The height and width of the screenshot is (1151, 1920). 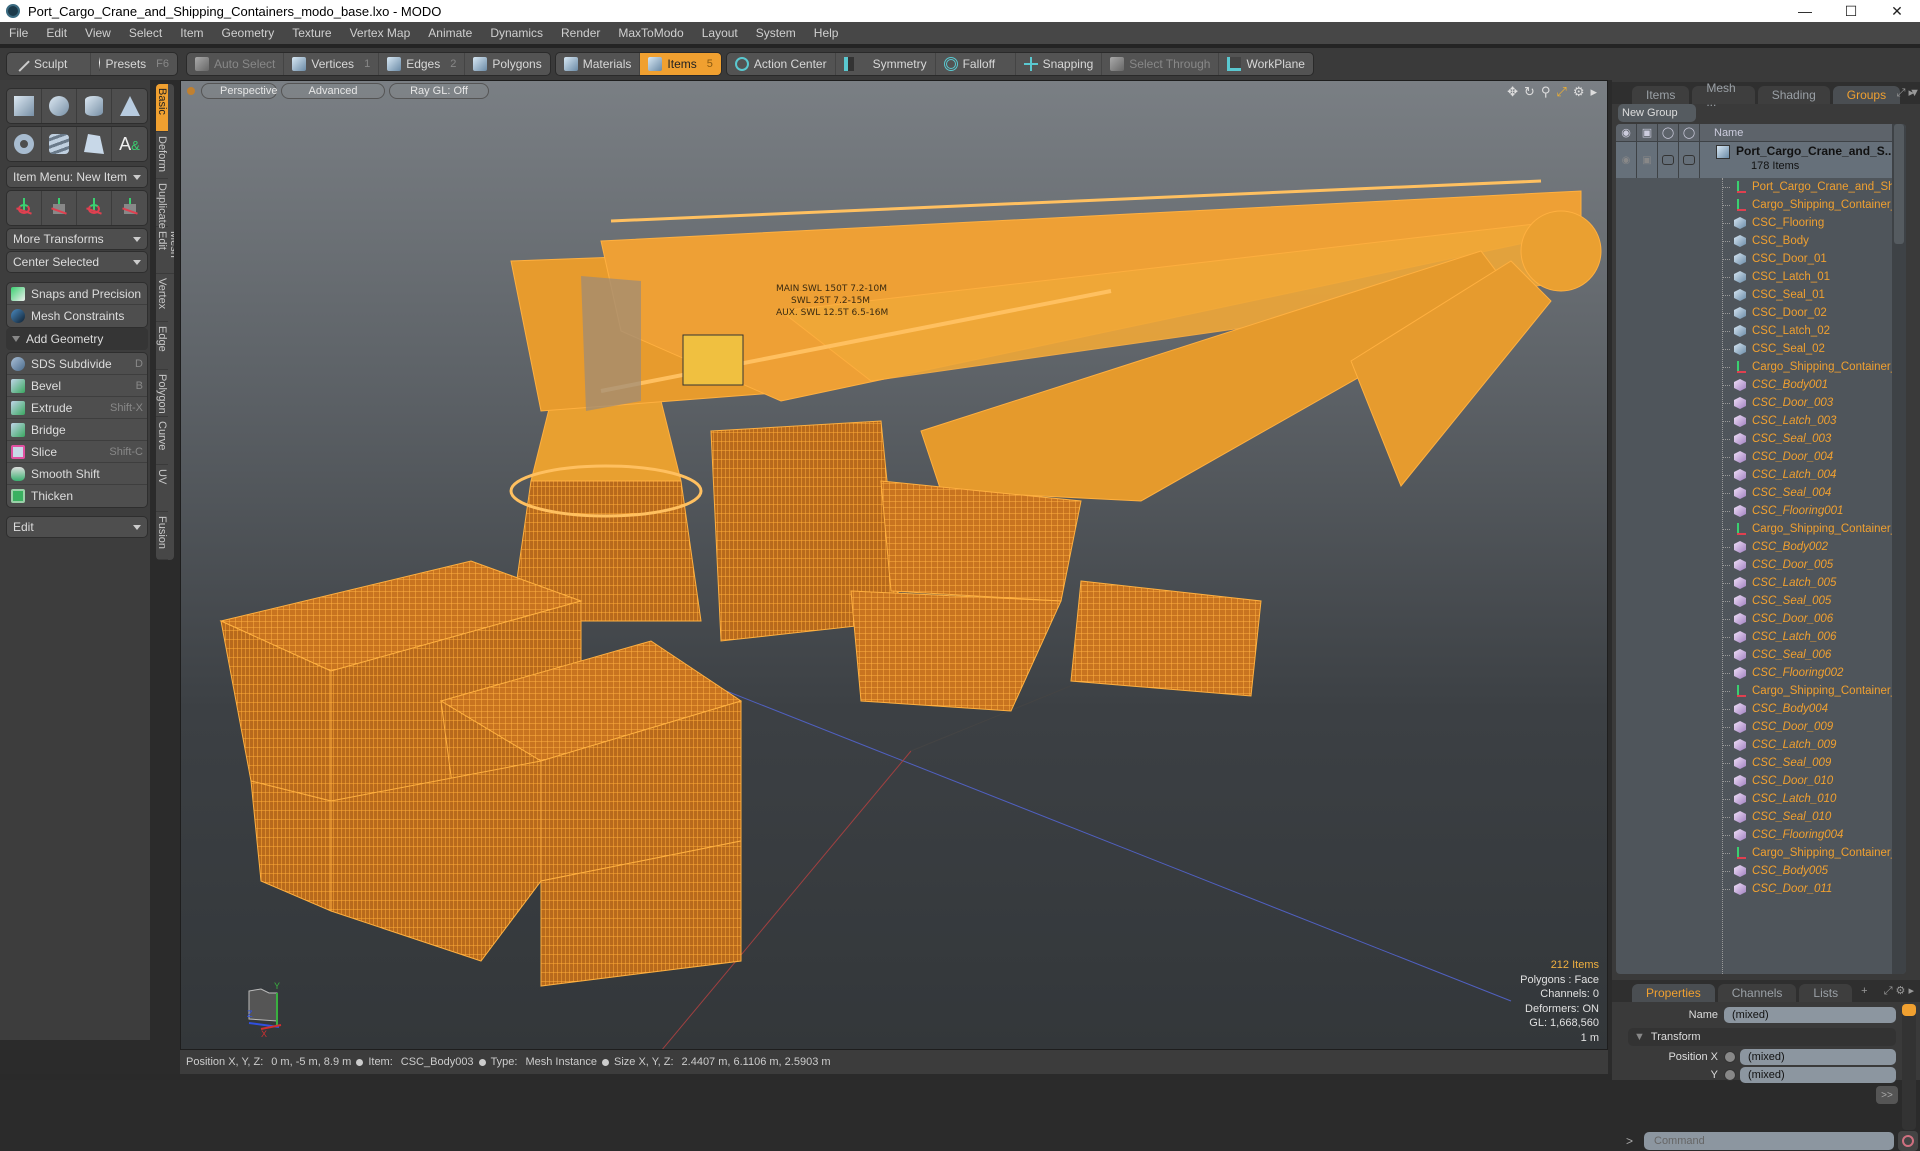 What do you see at coordinates (1761, 727) in the screenshot?
I see `tree-row: CSC_Door_009` at bounding box center [1761, 727].